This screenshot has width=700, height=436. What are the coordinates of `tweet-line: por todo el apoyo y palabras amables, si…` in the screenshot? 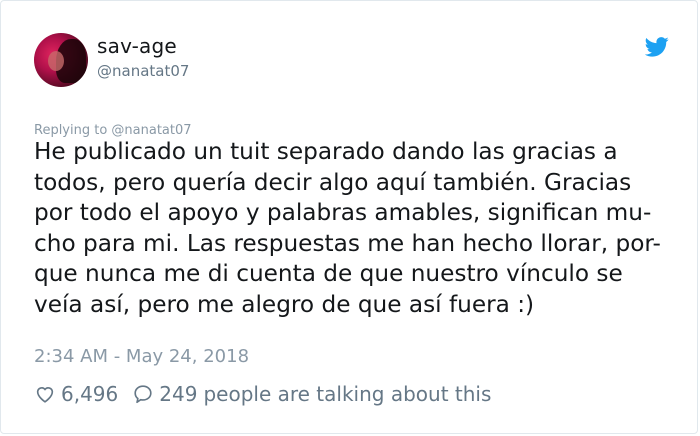 It's located at (343, 212).